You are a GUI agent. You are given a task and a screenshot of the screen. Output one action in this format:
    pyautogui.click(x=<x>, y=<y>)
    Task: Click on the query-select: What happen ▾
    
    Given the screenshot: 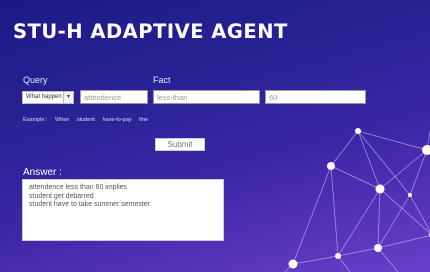 What is the action you would take?
    pyautogui.click(x=48, y=97)
    